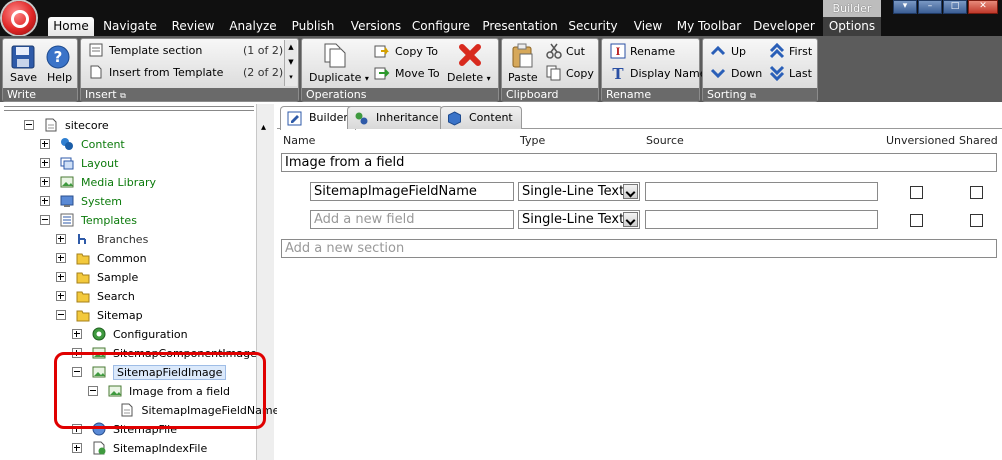 This screenshot has height=460, width=1002. I want to click on new-field-shared-checkbox, so click(976, 220).